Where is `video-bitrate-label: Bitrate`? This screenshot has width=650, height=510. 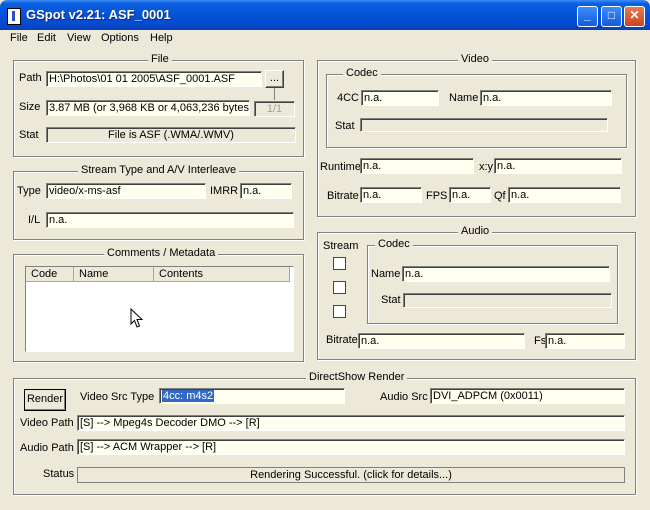 video-bitrate-label: Bitrate is located at coordinates (343, 196).